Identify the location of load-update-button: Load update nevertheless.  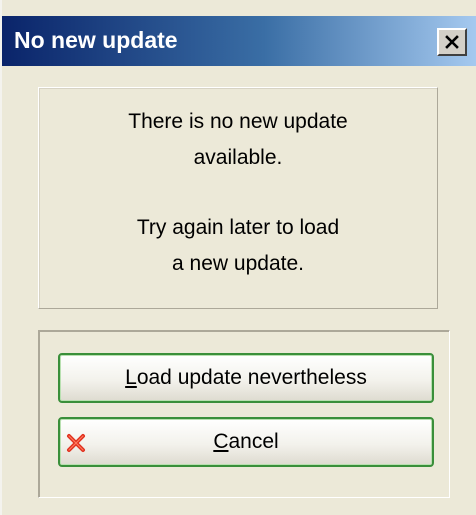
(246, 378).